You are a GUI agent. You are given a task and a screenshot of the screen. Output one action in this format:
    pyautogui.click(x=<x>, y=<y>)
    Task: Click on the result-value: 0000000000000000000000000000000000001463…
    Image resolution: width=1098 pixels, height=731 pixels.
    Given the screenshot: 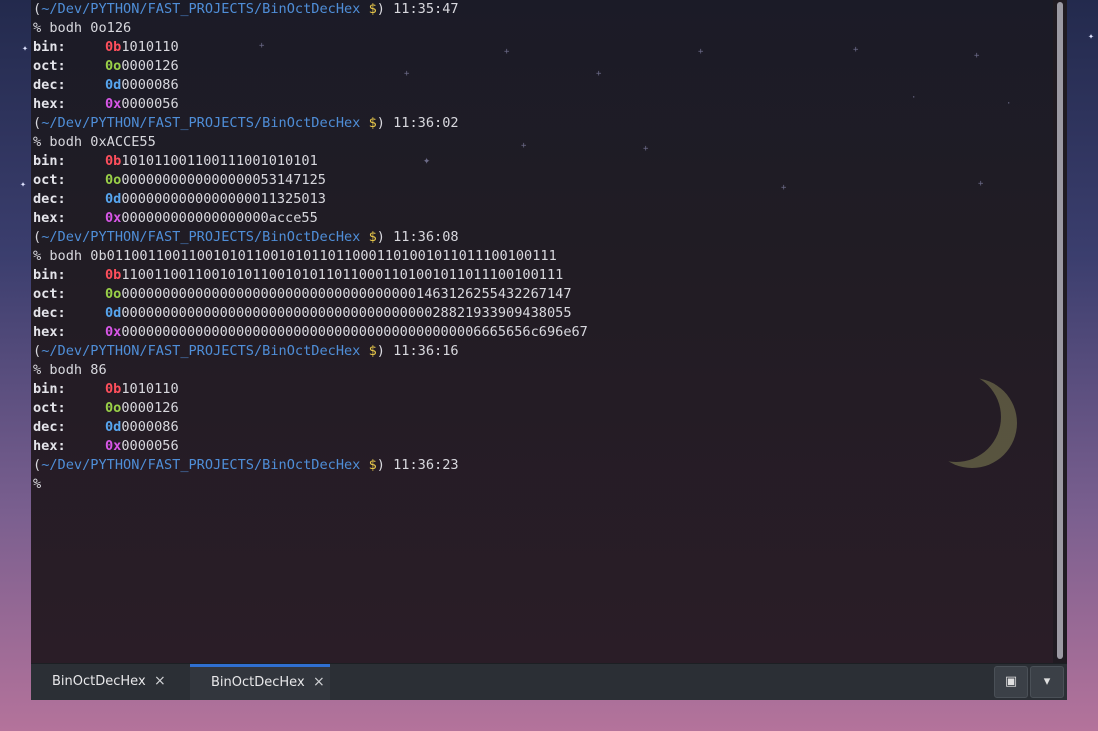 What is the action you would take?
    pyautogui.click(x=346, y=294)
    